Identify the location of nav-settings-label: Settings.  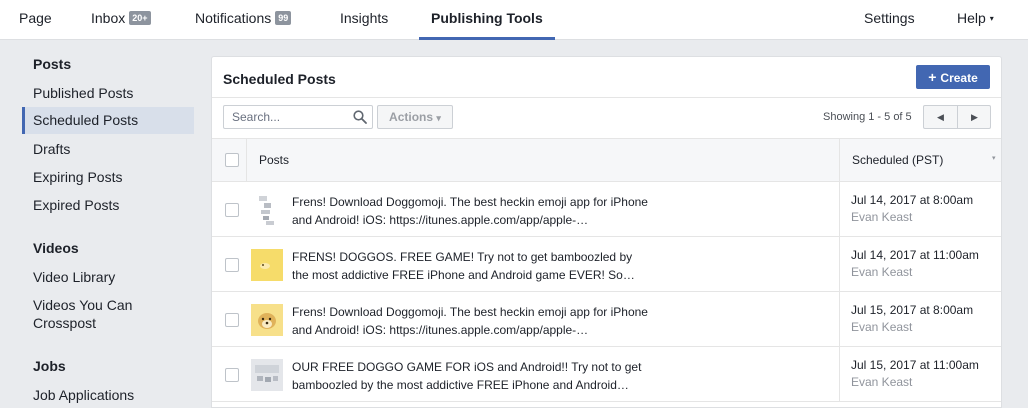
(889, 18).